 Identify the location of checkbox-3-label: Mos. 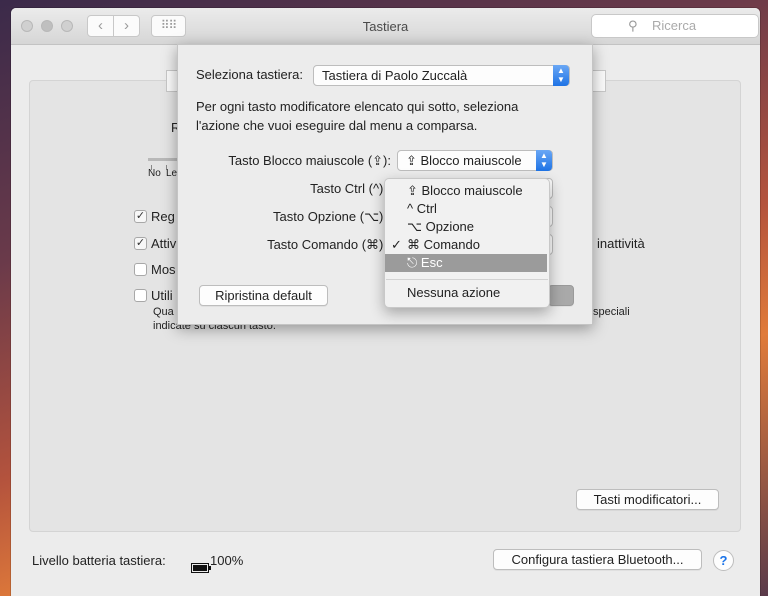
(163, 269).